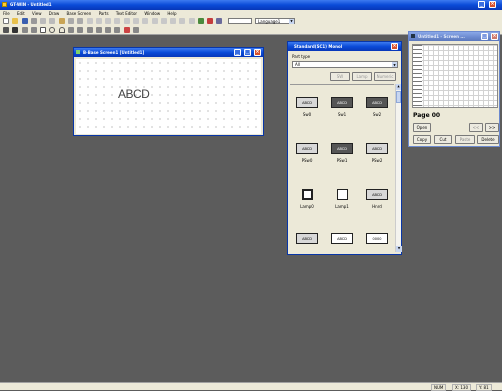 The height and width of the screenshot is (391, 502). Describe the element at coordinates (31, 4) in the screenshot. I see `app-title: GT-WIN - Untitled1` at that location.